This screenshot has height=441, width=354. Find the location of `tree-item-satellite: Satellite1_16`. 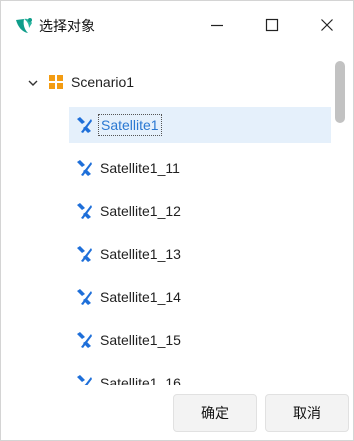

tree-item-satellite: Satellite1_16 is located at coordinates (200, 375).